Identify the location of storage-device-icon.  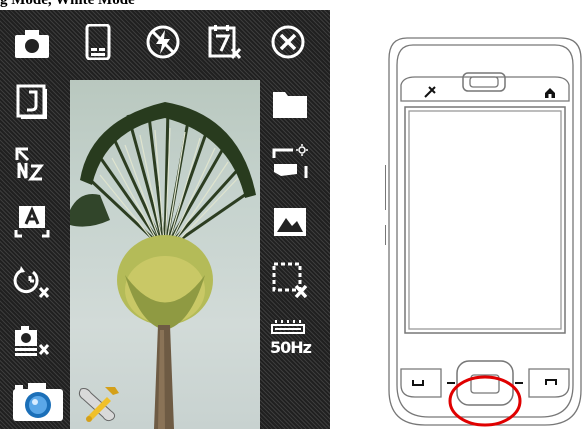
(98, 42).